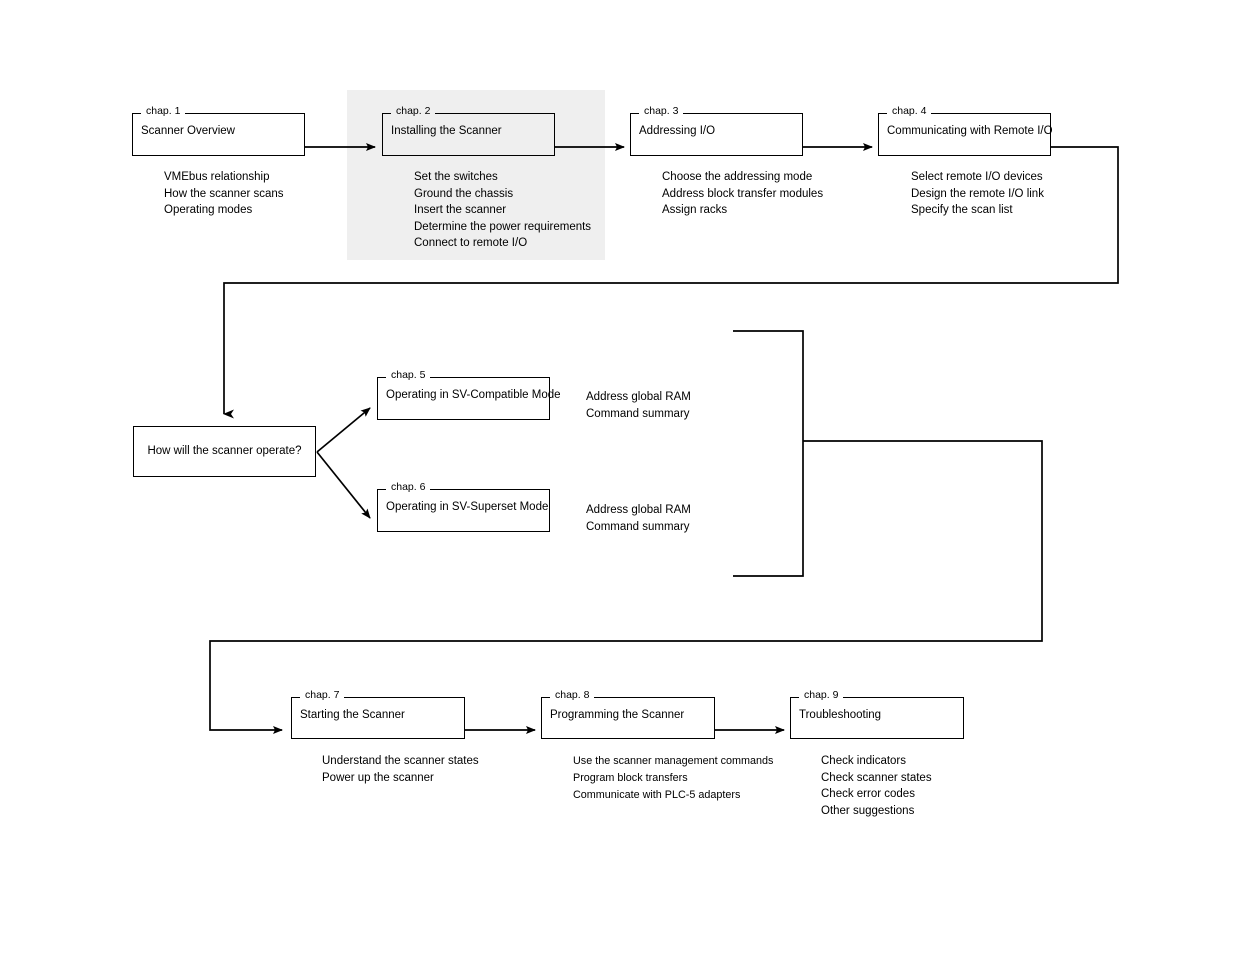 The width and height of the screenshot is (1235, 954). I want to click on decision-box-label: How will the scanner operate?, so click(224, 451).